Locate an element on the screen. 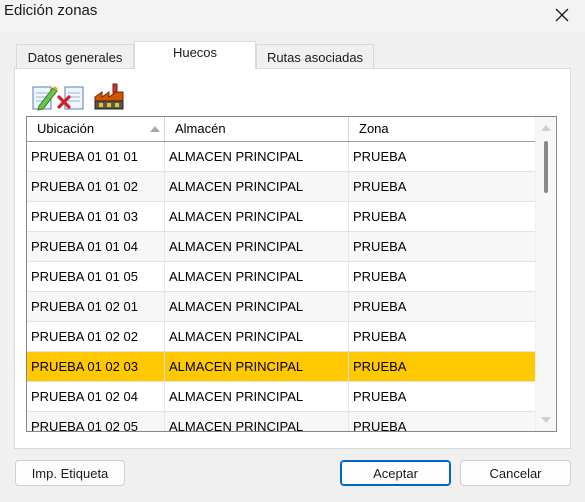  column-header-ubicacion: Ubicación is located at coordinates (96, 129).